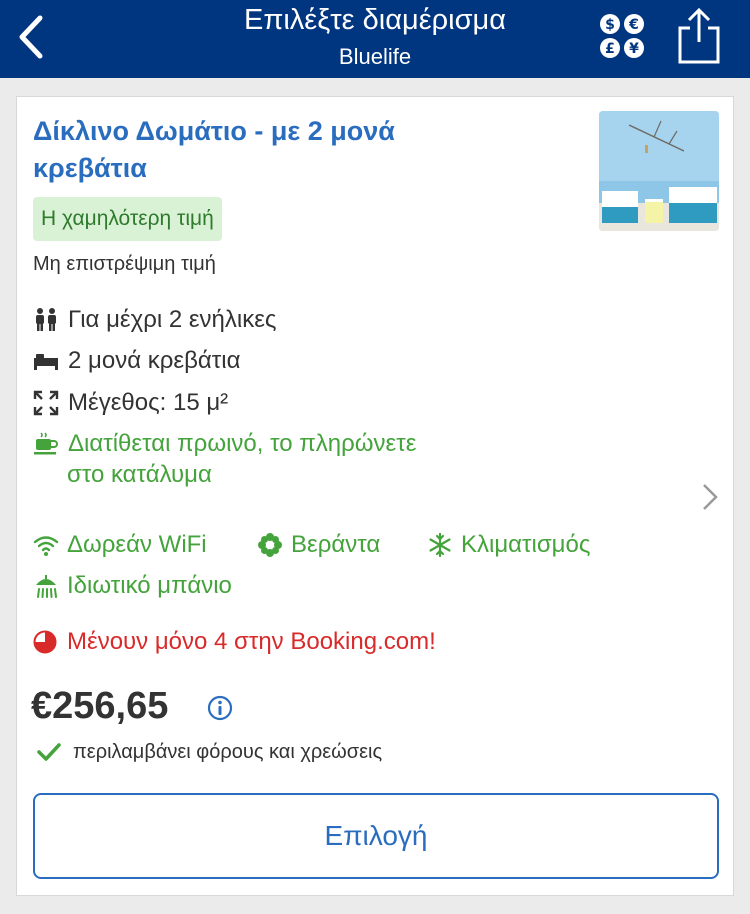 The width and height of the screenshot is (750, 914). What do you see at coordinates (139, 474) in the screenshot?
I see `breakfast-text-line2: στο κατάλυμα` at bounding box center [139, 474].